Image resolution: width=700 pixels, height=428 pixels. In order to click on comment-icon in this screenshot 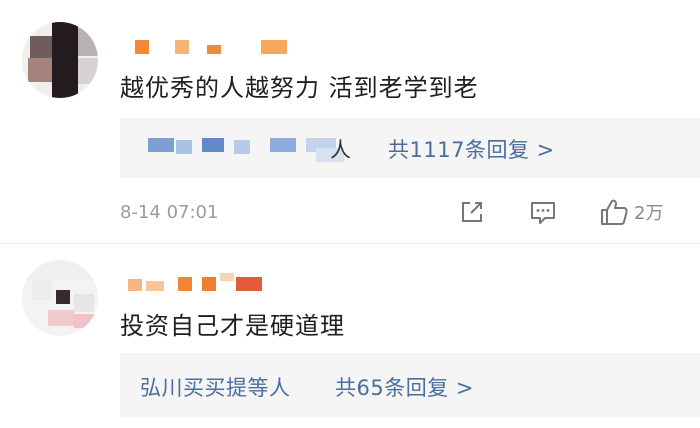, I will do `click(543, 213)`.